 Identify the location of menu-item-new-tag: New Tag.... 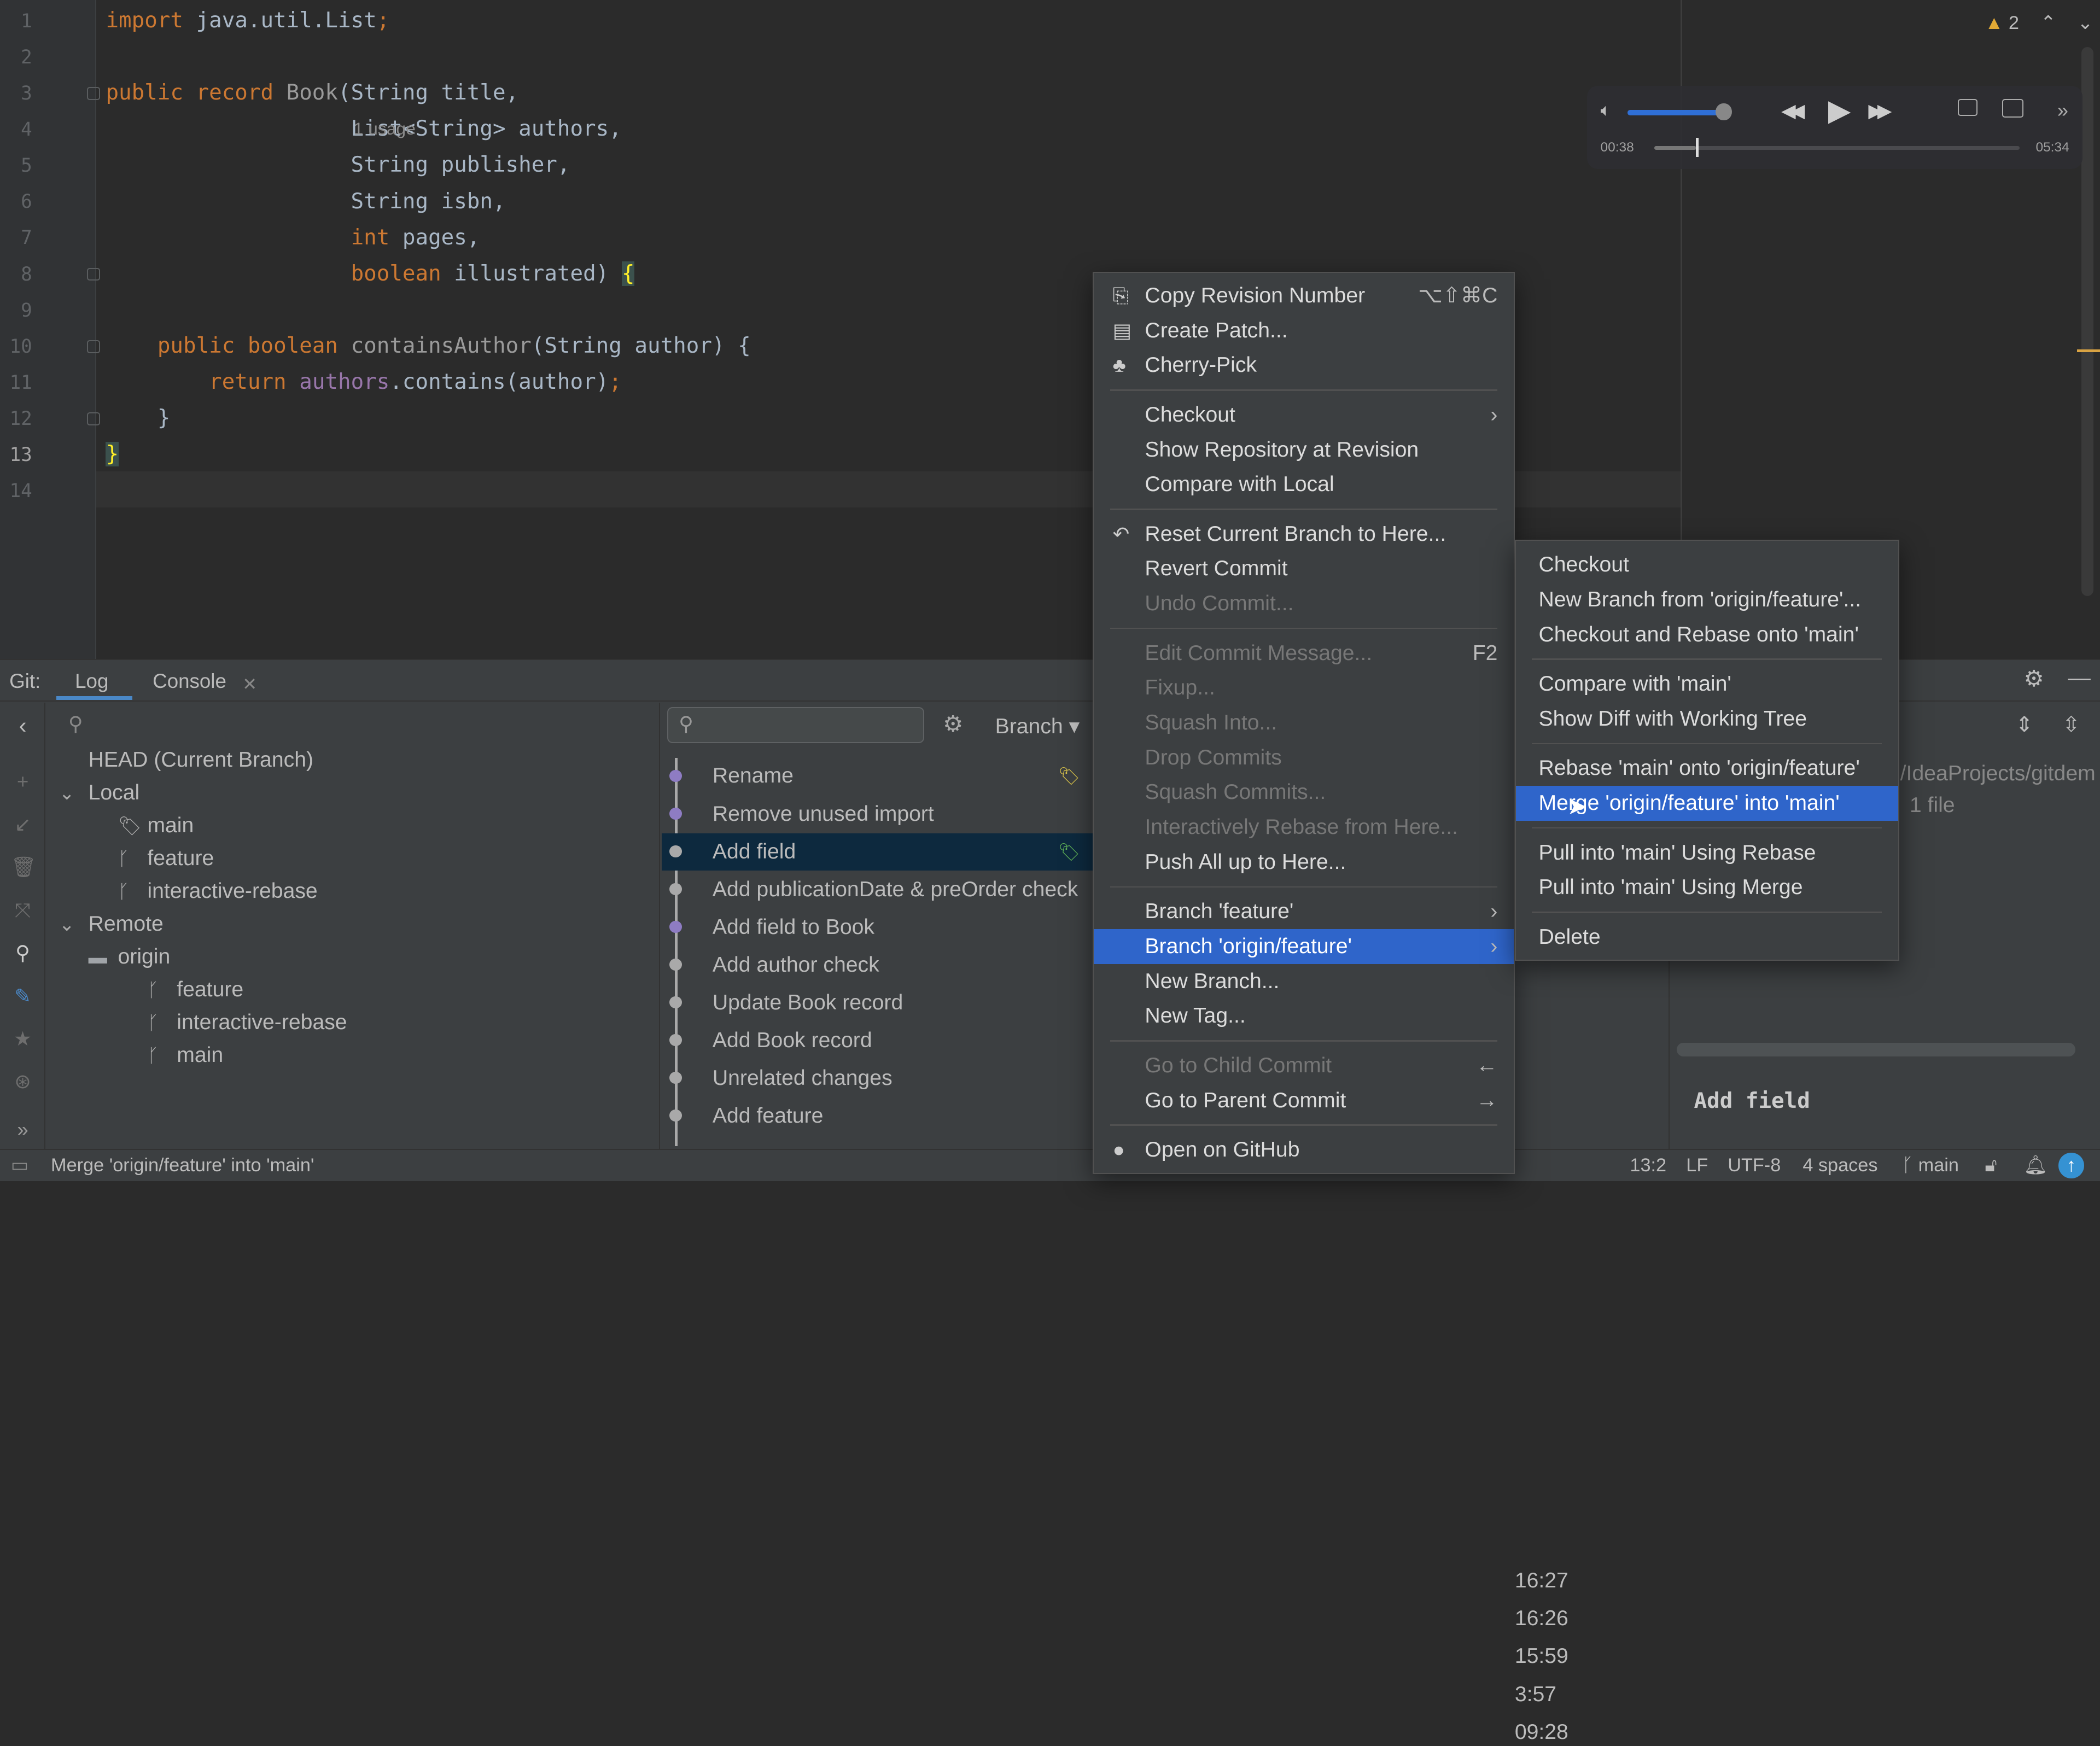
(1303, 1015).